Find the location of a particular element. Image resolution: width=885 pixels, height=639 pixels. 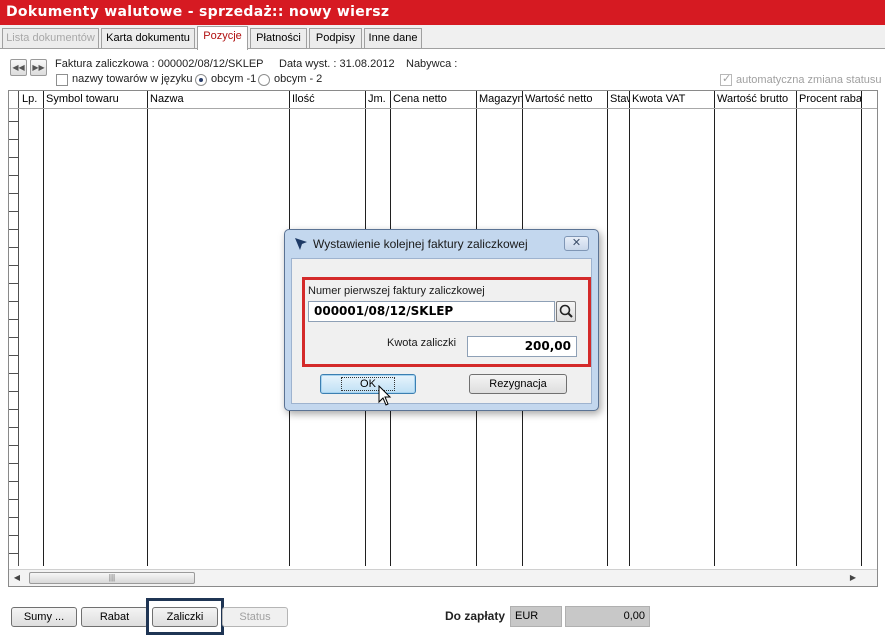

first-invoice-label: Numer pierwszej faktury zaliczkowej is located at coordinates (396, 291).